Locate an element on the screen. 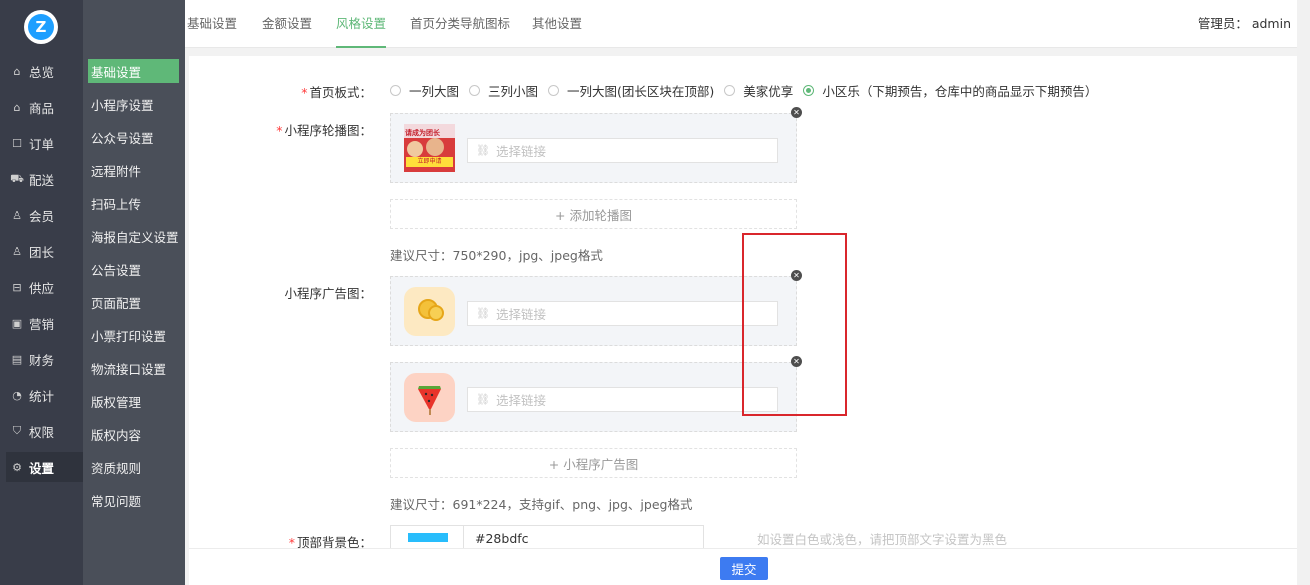  radio-dot-checked is located at coordinates (809, 90).